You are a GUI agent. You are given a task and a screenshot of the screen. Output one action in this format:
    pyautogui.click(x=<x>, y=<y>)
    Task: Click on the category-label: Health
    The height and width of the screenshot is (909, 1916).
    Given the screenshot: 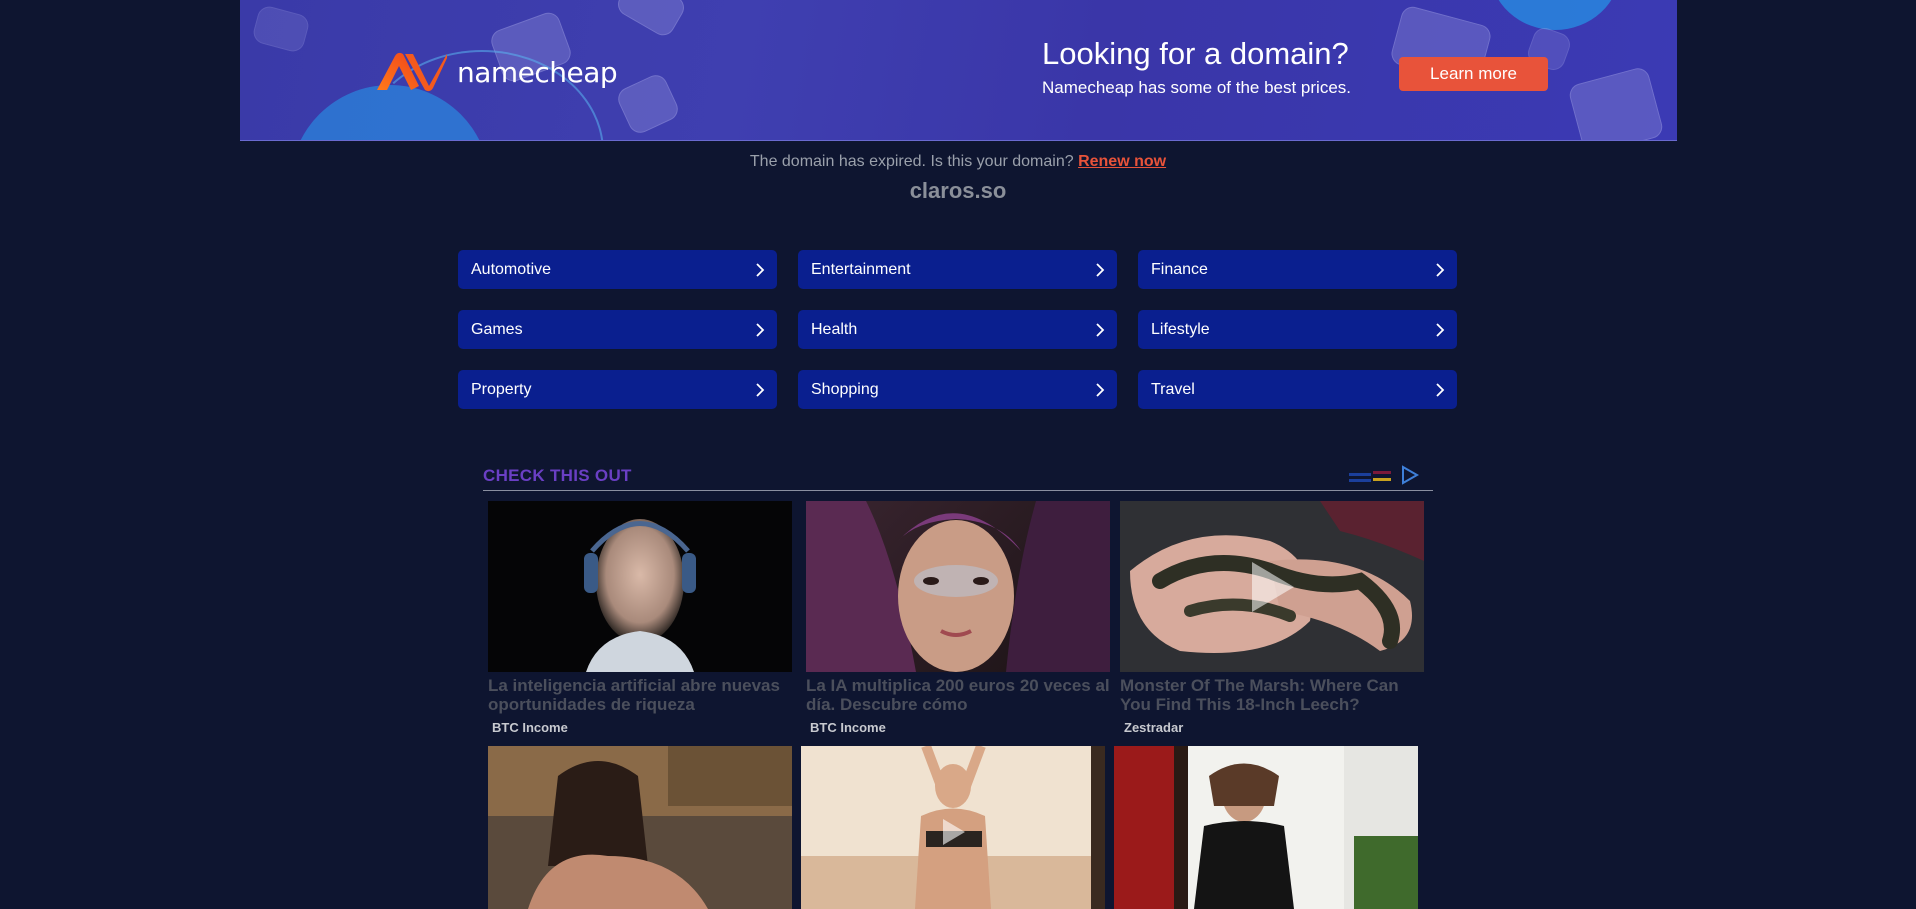 What is the action you would take?
    pyautogui.click(x=834, y=329)
    